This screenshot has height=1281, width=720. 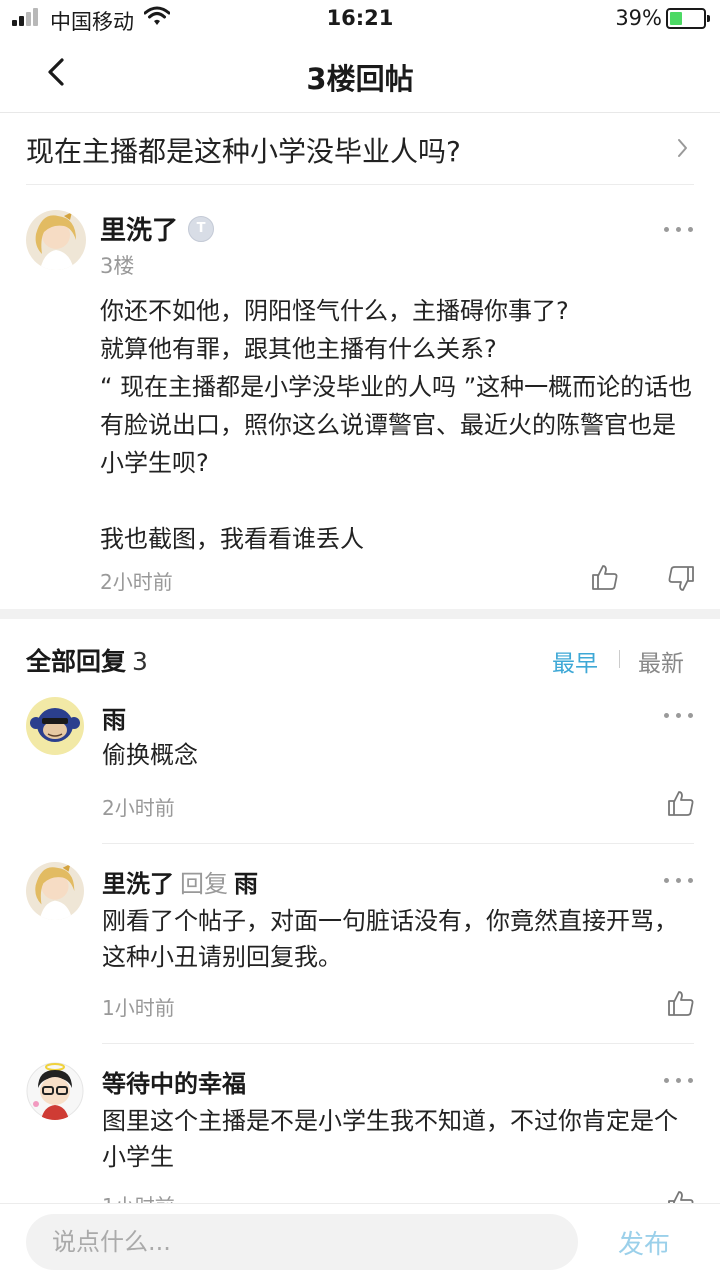 I want to click on replies-count: 3, so click(x=140, y=661).